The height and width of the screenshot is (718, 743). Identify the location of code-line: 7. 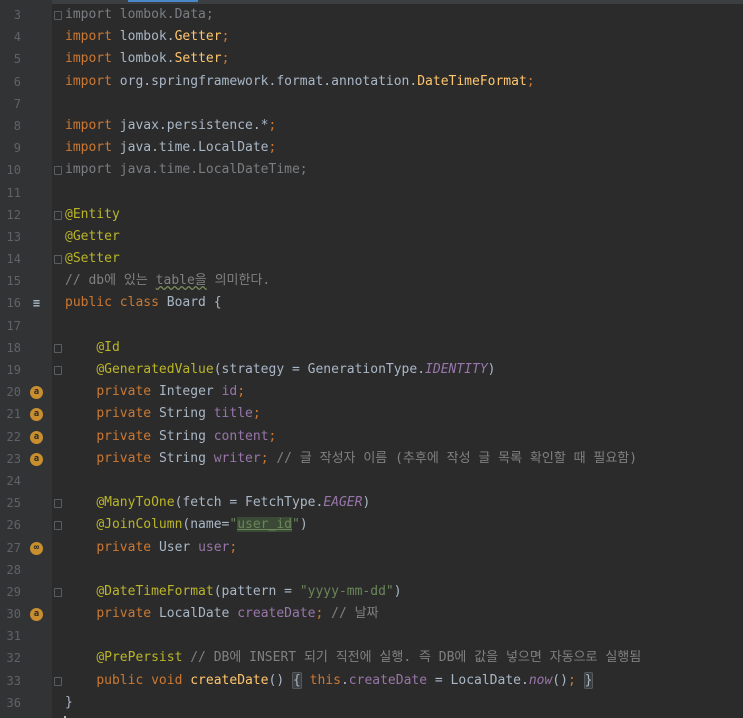
(371, 104).